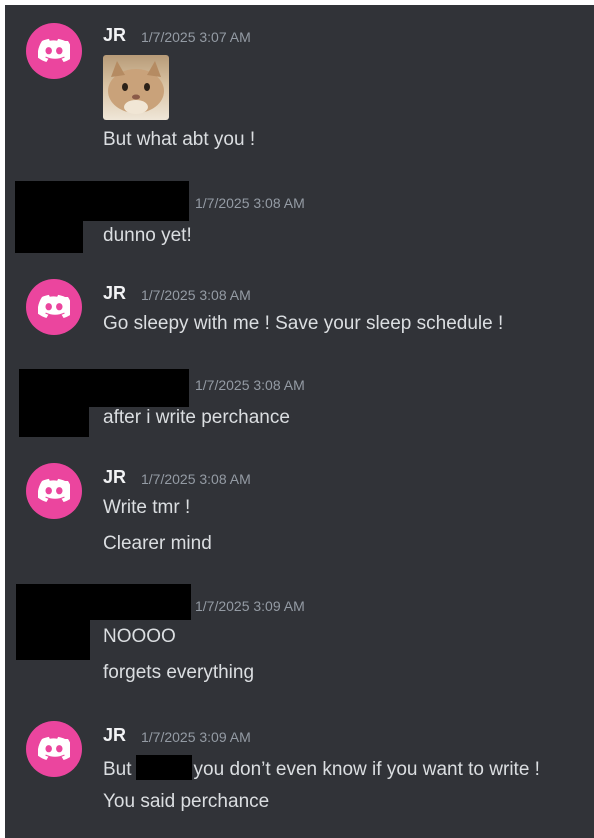 The height and width of the screenshot is (838, 594). What do you see at coordinates (186, 801) in the screenshot?
I see `message-text: You said perchance` at bounding box center [186, 801].